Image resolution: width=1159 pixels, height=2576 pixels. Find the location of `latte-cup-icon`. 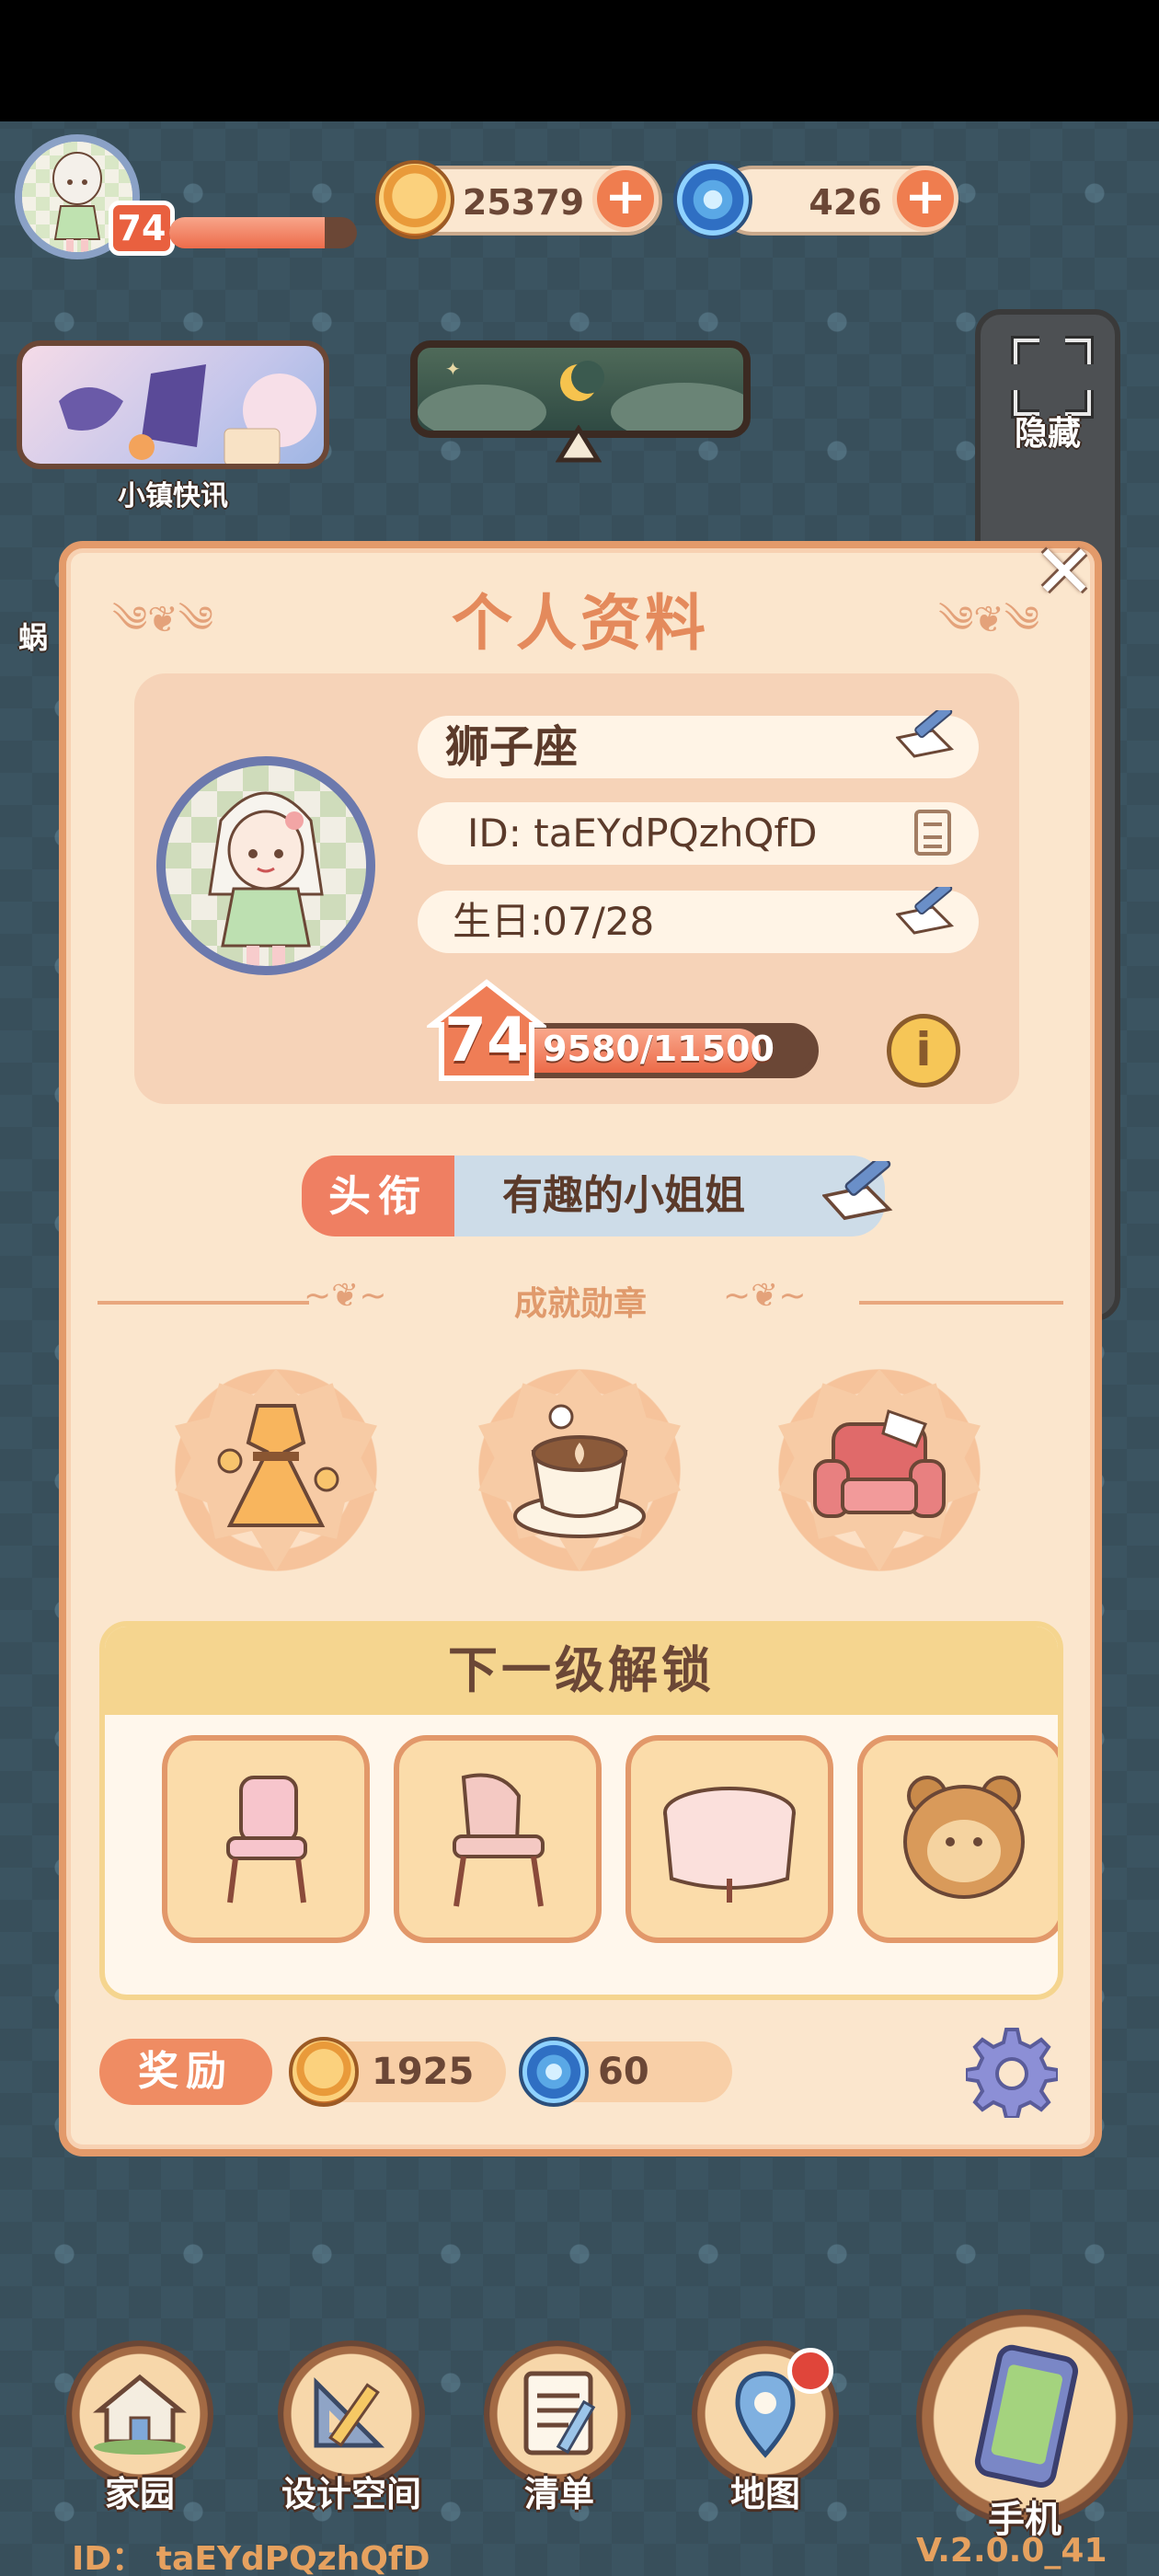

latte-cup-icon is located at coordinates (579, 1471).